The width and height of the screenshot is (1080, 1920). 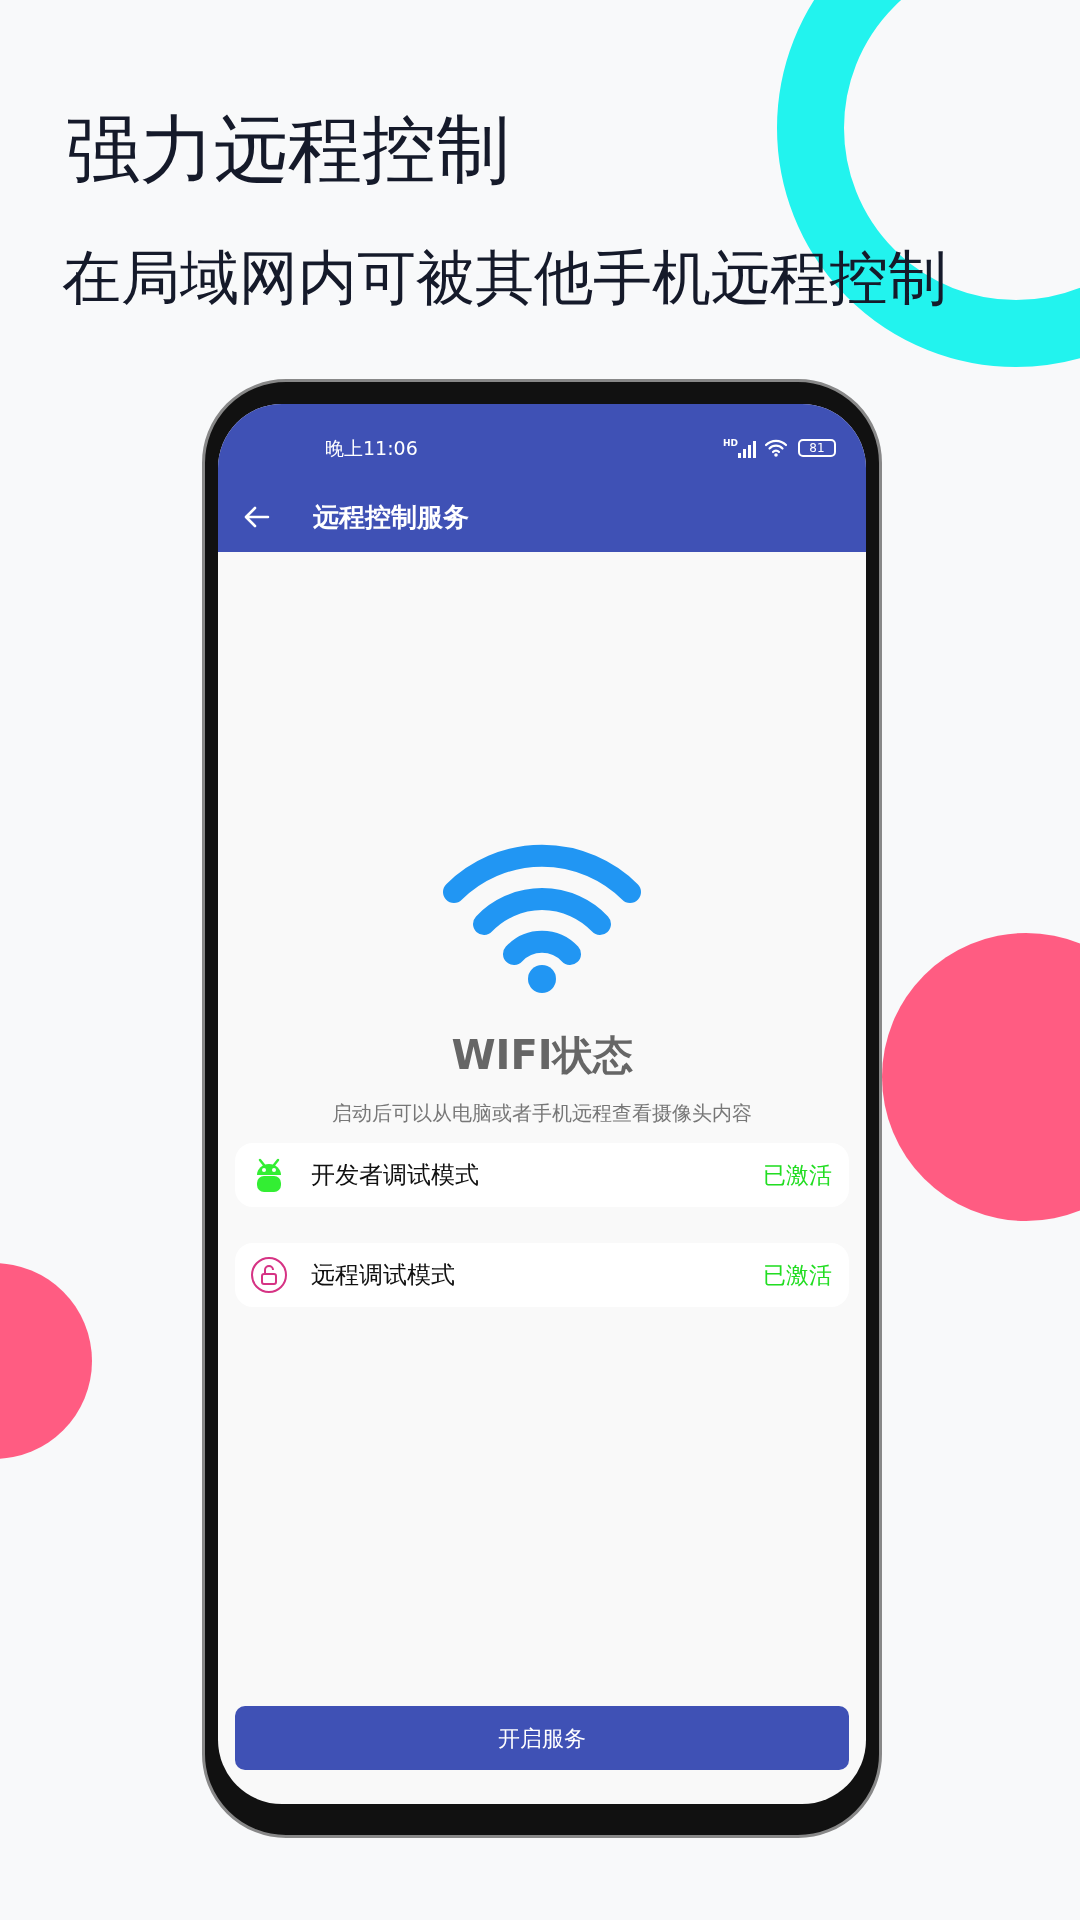 What do you see at coordinates (269, 1275) in the screenshot?
I see `lock-icon` at bounding box center [269, 1275].